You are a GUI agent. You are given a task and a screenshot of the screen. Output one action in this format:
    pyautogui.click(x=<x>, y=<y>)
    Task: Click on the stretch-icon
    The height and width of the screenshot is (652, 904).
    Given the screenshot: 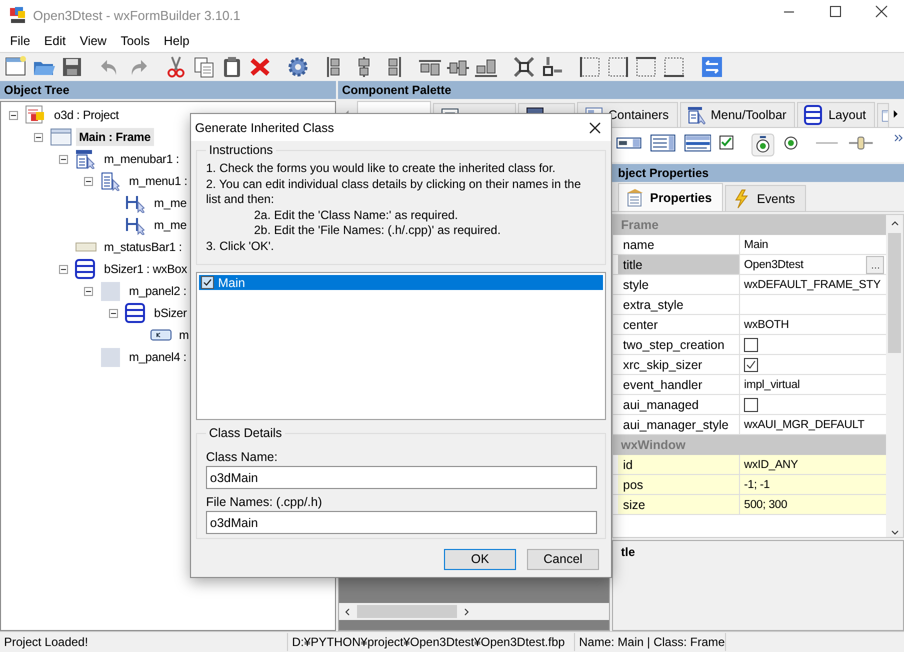 What is the action you would take?
    pyautogui.click(x=552, y=67)
    